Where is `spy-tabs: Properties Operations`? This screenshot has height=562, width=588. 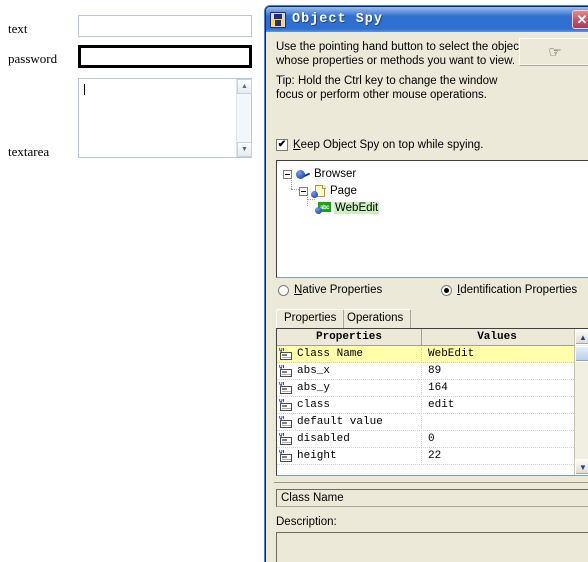 spy-tabs: Properties Operations is located at coordinates (432, 318).